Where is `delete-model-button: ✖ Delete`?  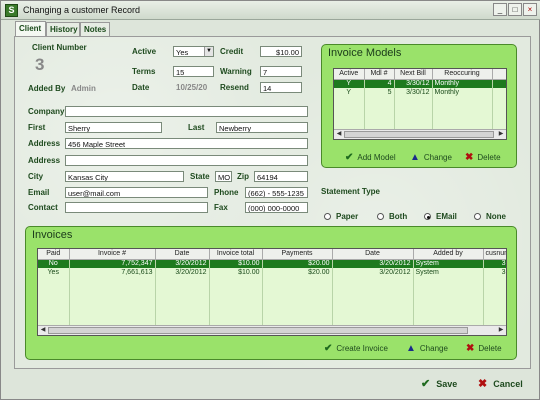 delete-model-button: ✖ Delete is located at coordinates (483, 157).